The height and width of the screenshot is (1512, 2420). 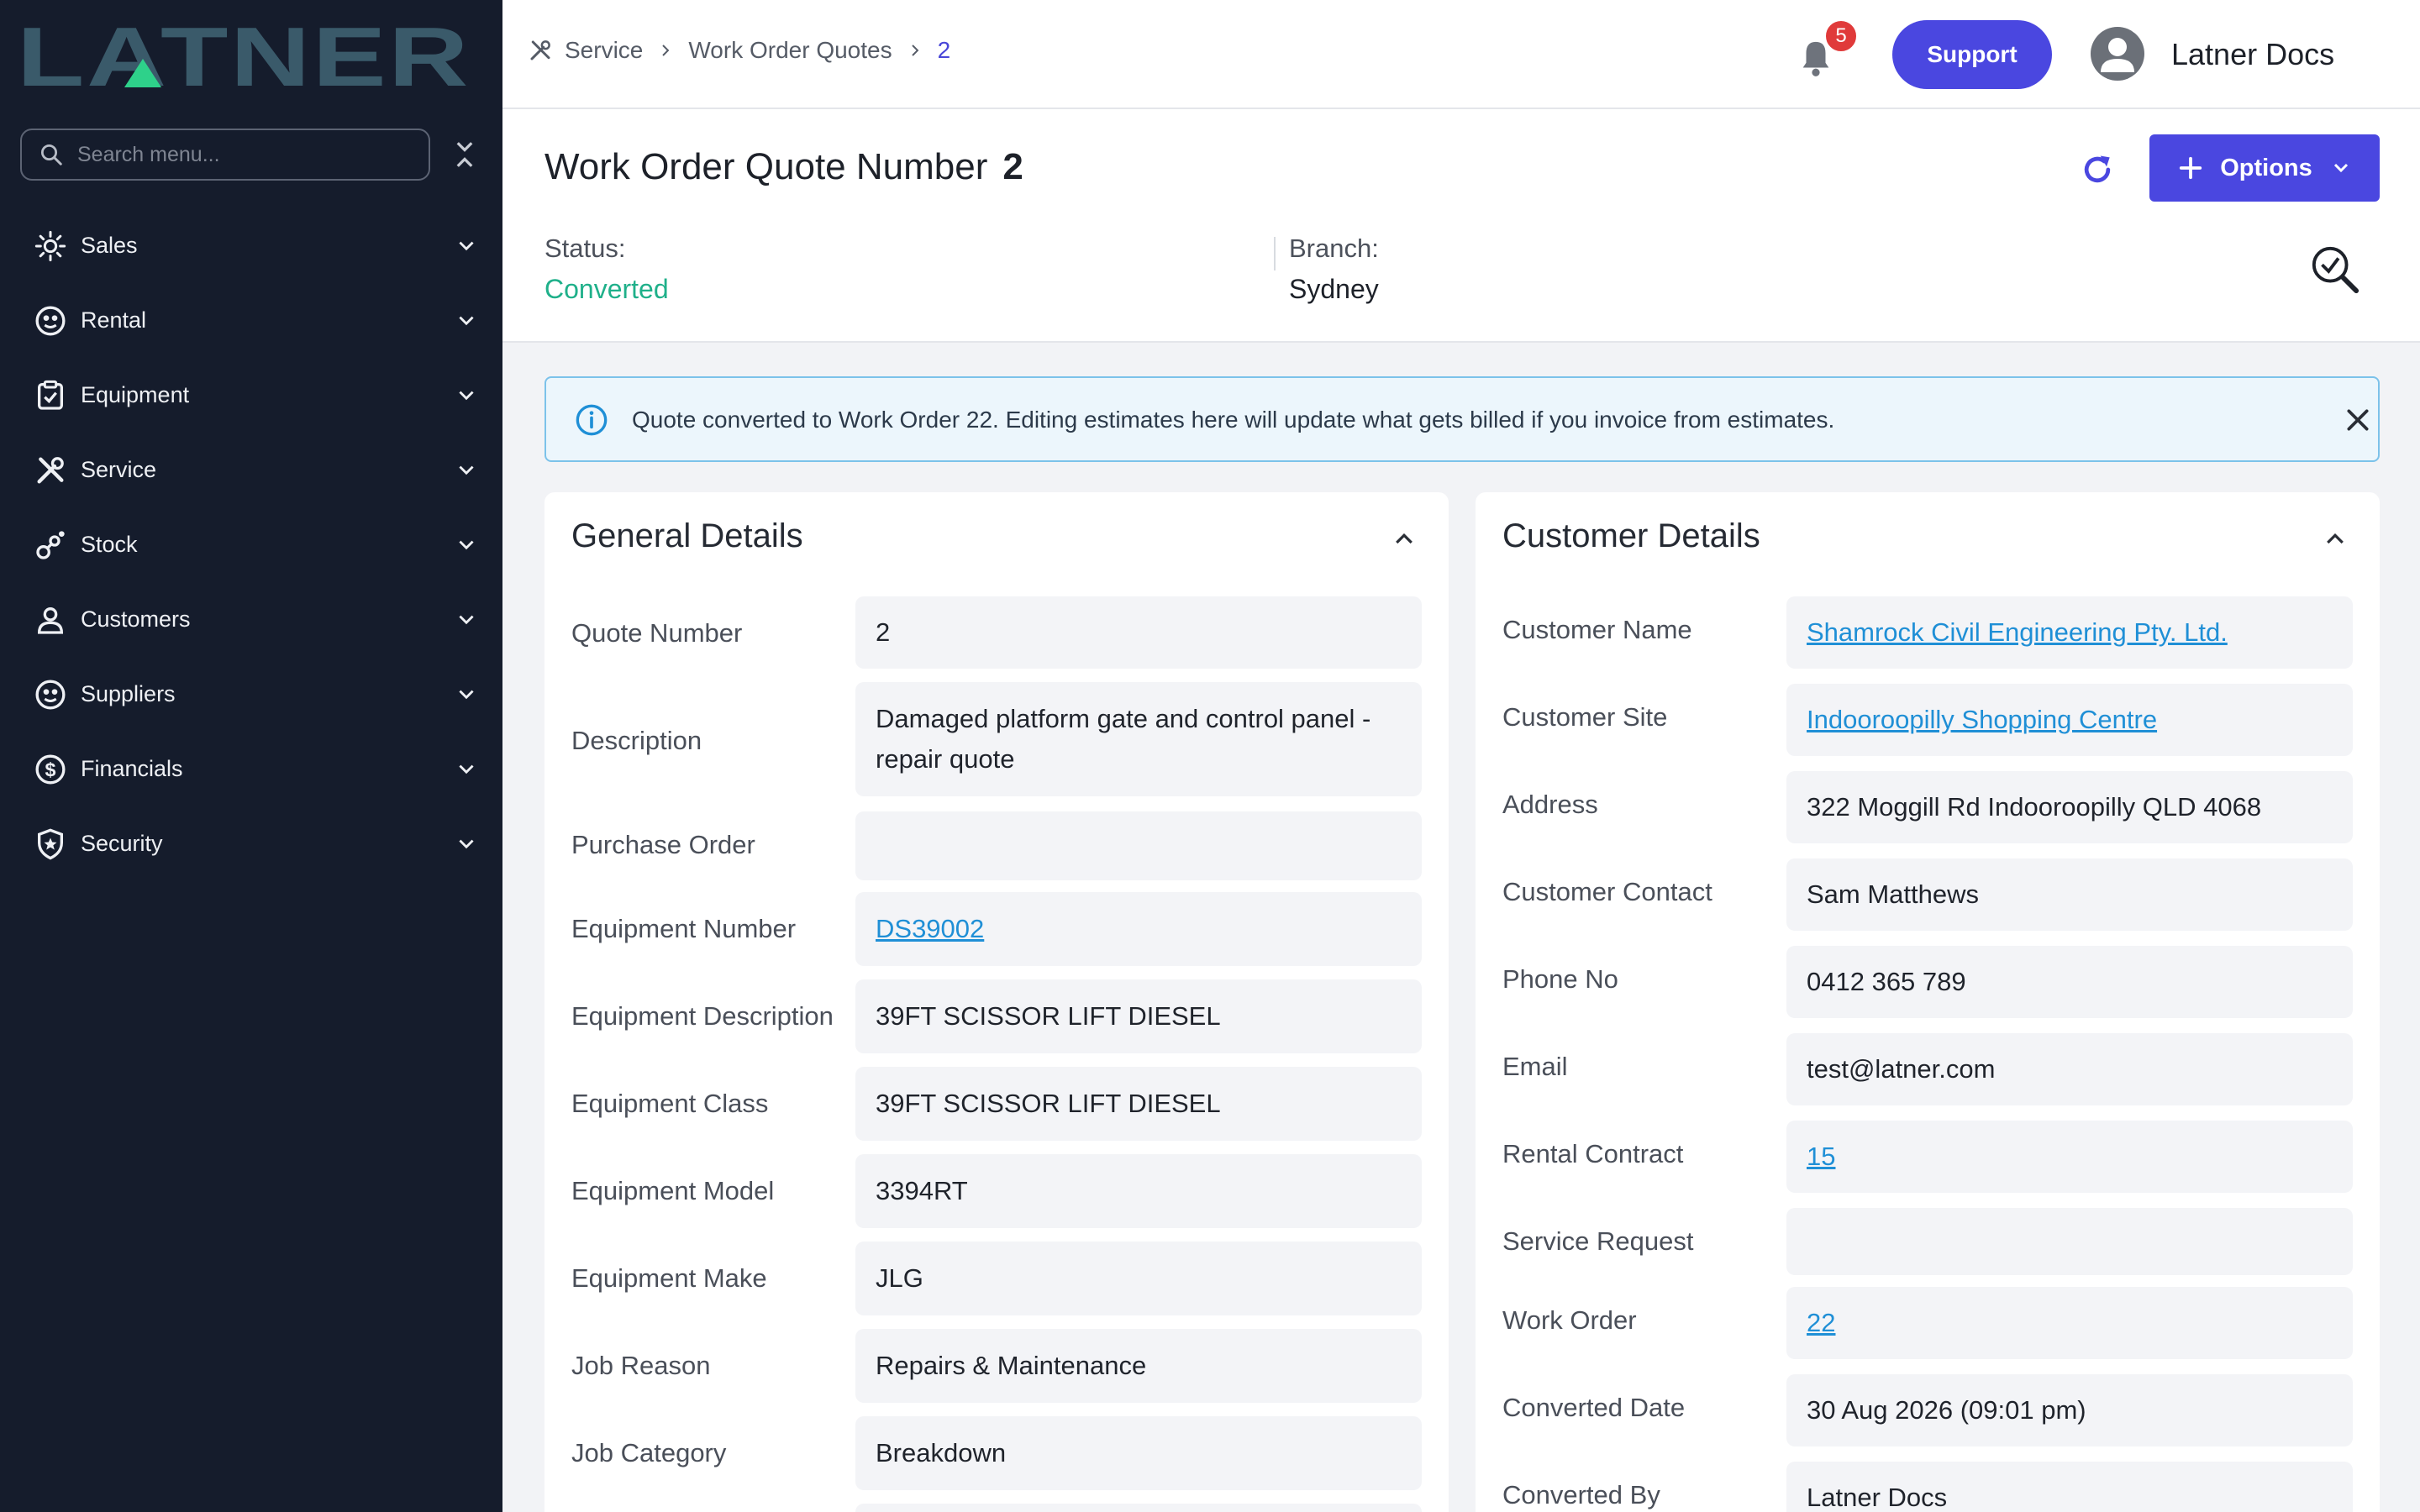 What do you see at coordinates (606, 289) in the screenshot?
I see `status-badge: Converted` at bounding box center [606, 289].